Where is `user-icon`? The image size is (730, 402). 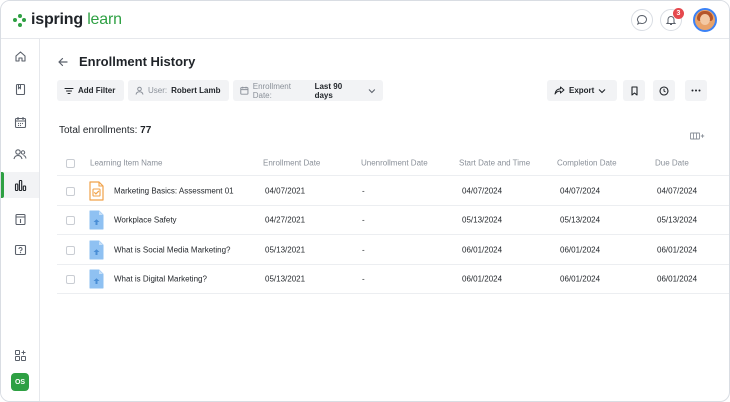 user-icon is located at coordinates (139, 90).